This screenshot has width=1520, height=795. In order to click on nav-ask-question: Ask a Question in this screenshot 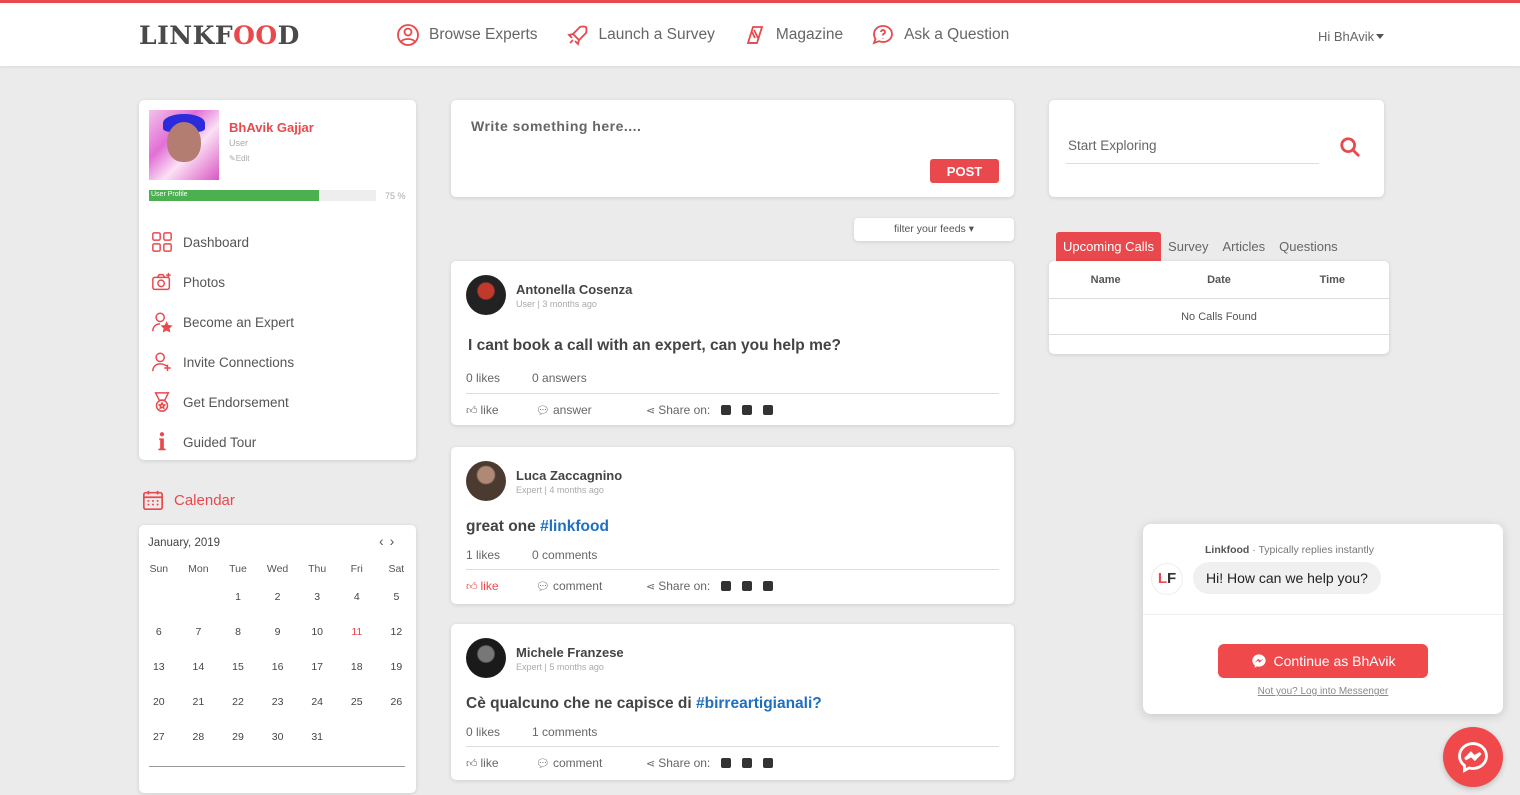, I will do `click(940, 35)`.